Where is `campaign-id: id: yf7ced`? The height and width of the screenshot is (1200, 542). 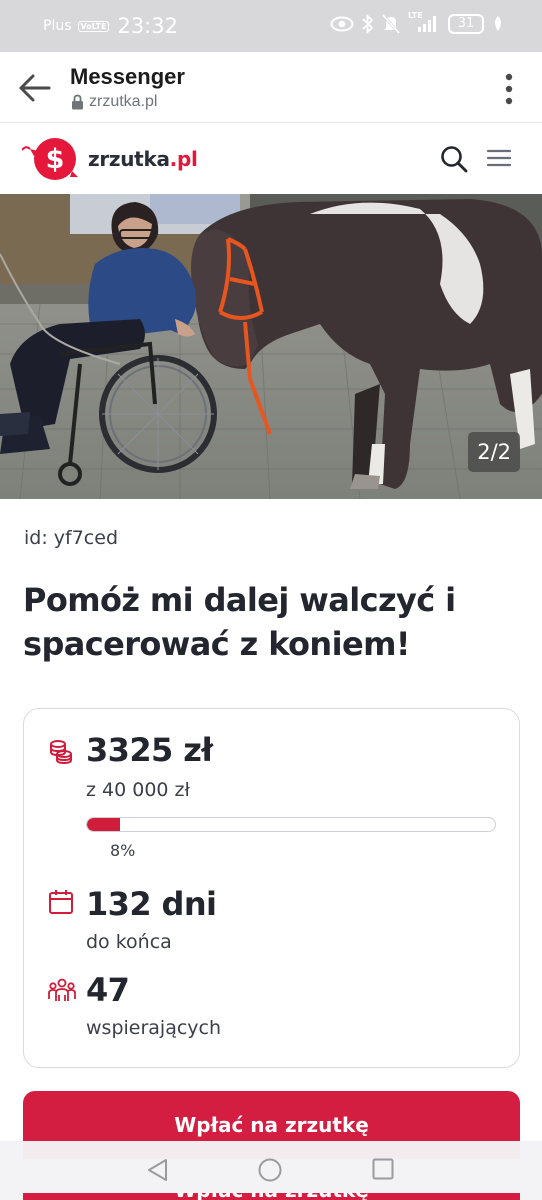 campaign-id: id: yf7ced is located at coordinates (71, 538).